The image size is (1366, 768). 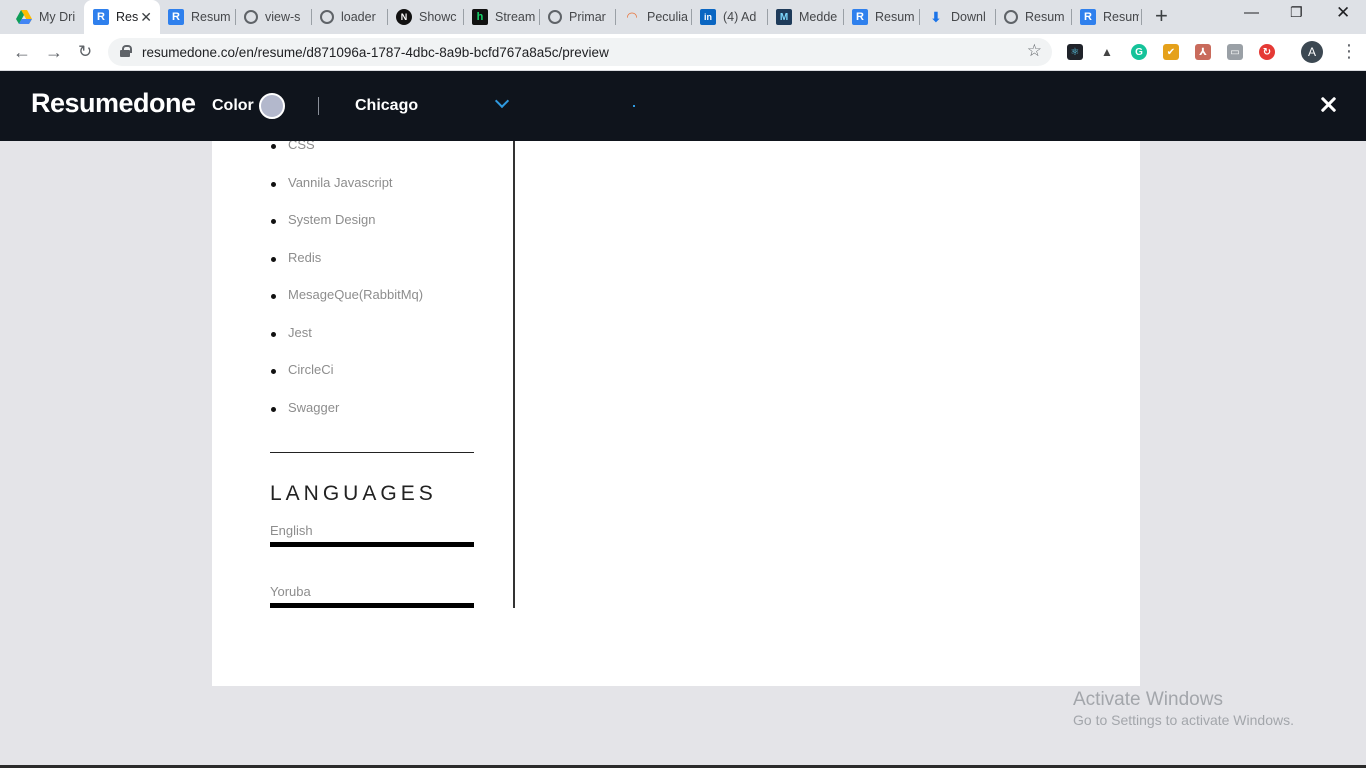 What do you see at coordinates (305, 257) in the screenshot?
I see `skill-label: Redis` at bounding box center [305, 257].